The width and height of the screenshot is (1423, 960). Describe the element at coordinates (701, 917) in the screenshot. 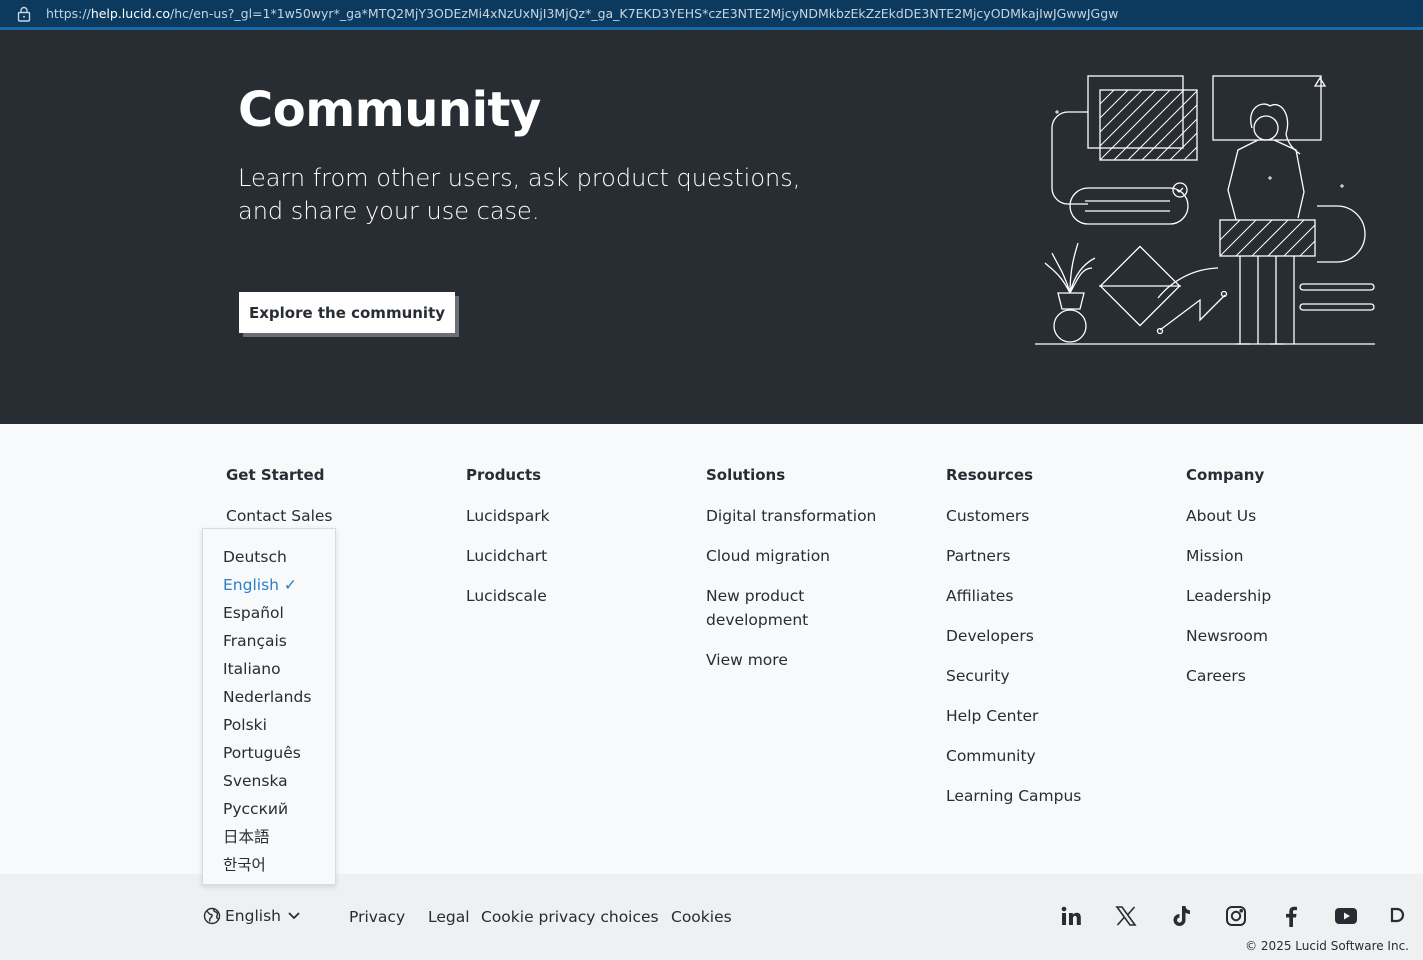

I see `cookies-link: Cookies` at that location.